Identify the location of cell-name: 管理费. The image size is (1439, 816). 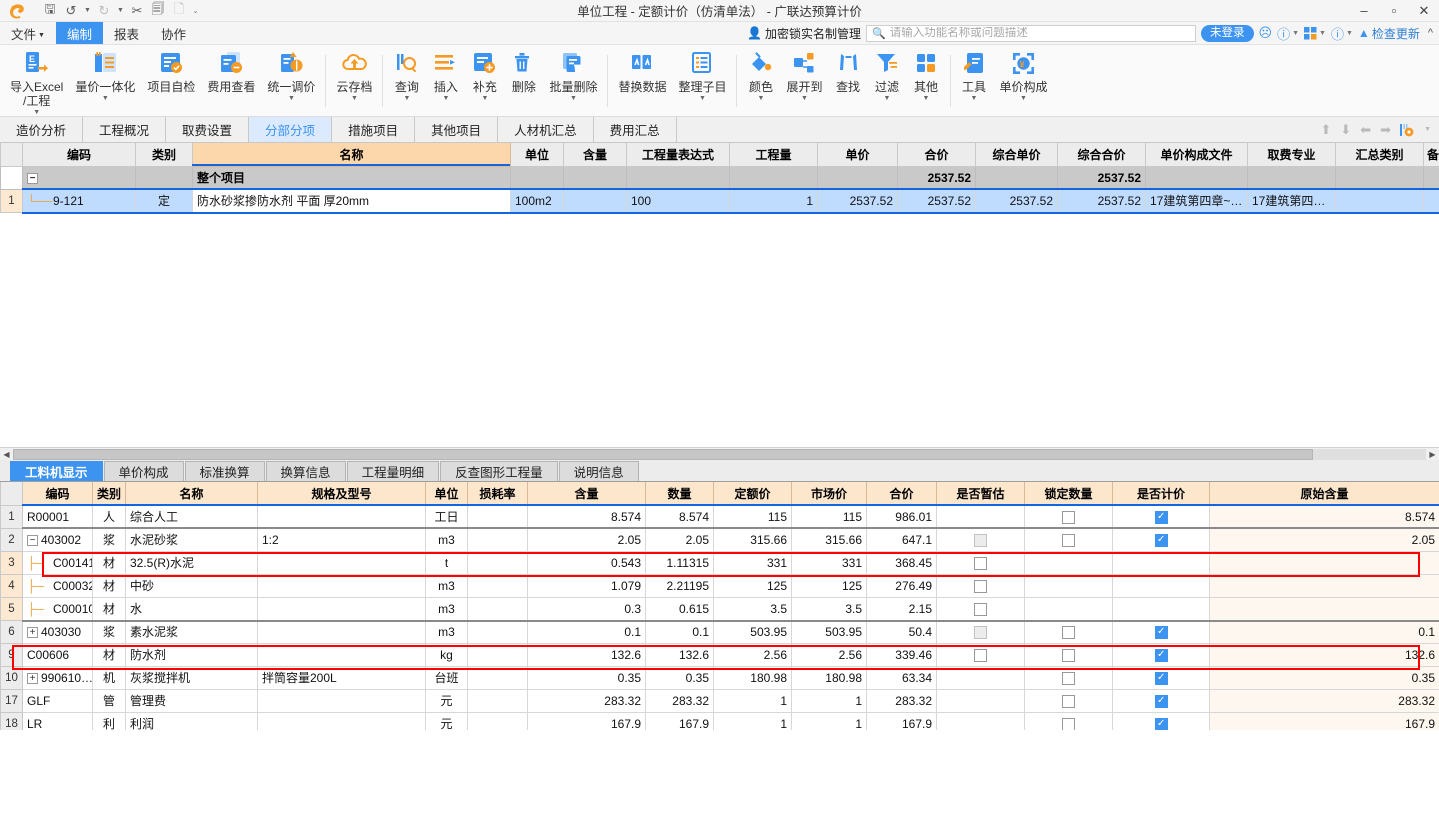
(191, 700).